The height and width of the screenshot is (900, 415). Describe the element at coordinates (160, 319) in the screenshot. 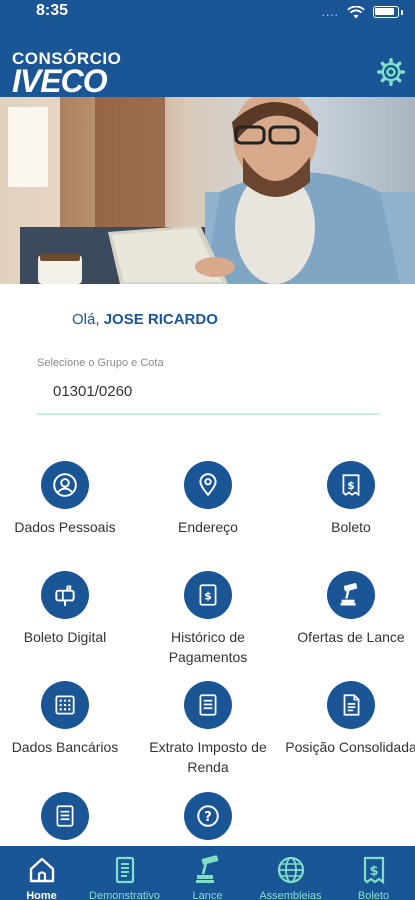

I see `user-name: JOSE RICARDO` at that location.